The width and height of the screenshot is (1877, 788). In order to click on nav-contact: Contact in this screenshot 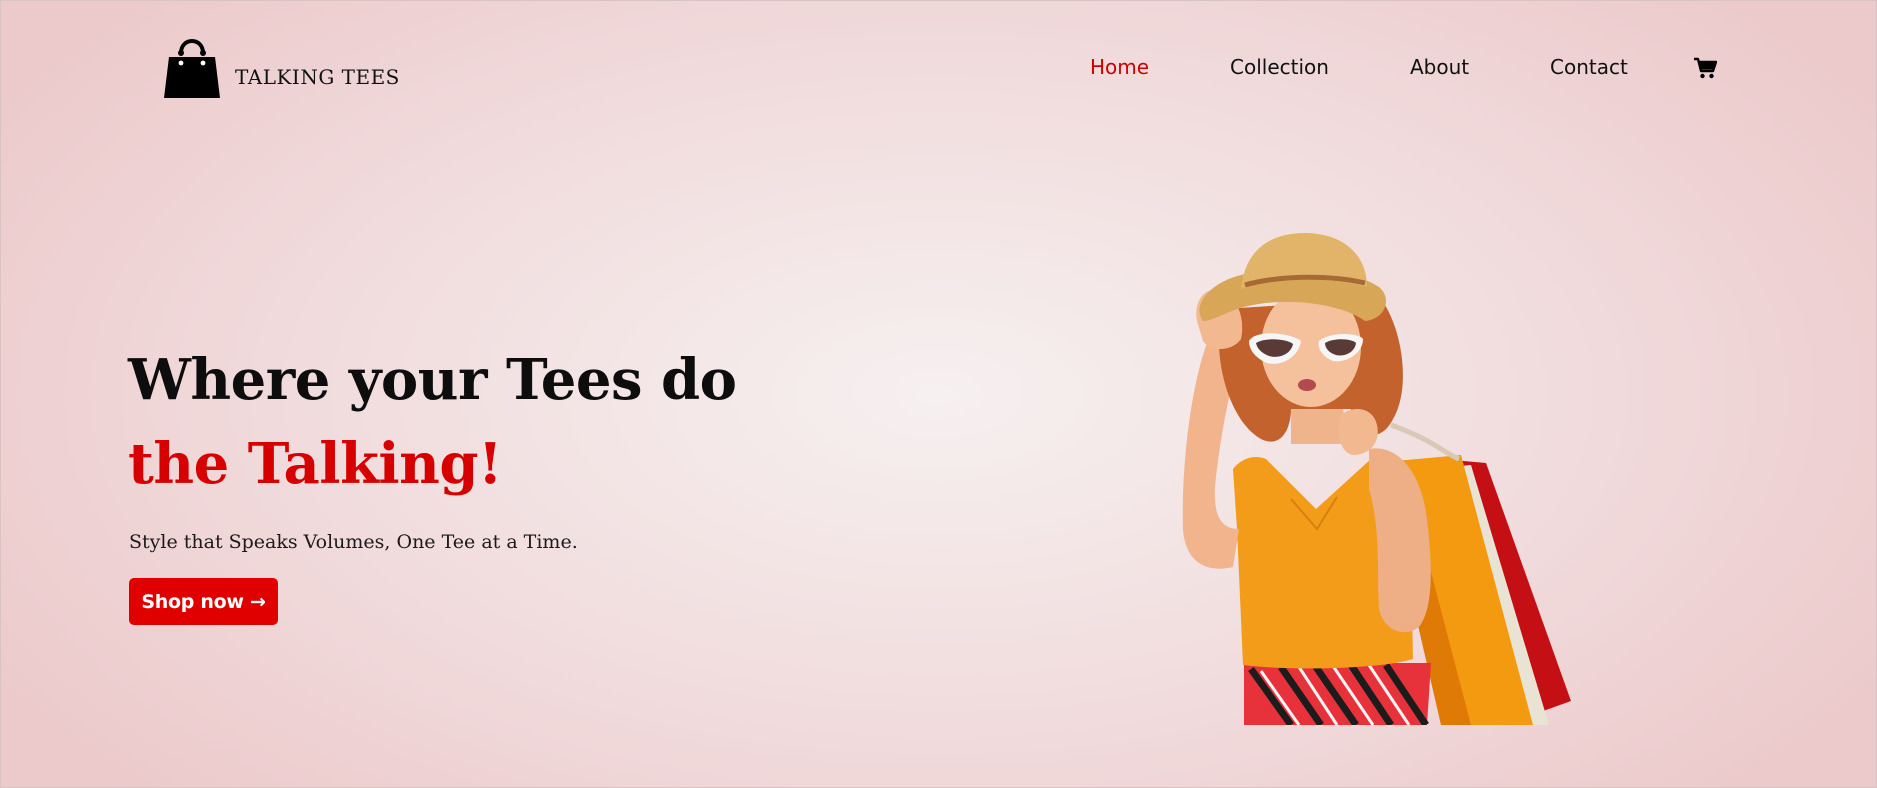, I will do `click(1589, 67)`.